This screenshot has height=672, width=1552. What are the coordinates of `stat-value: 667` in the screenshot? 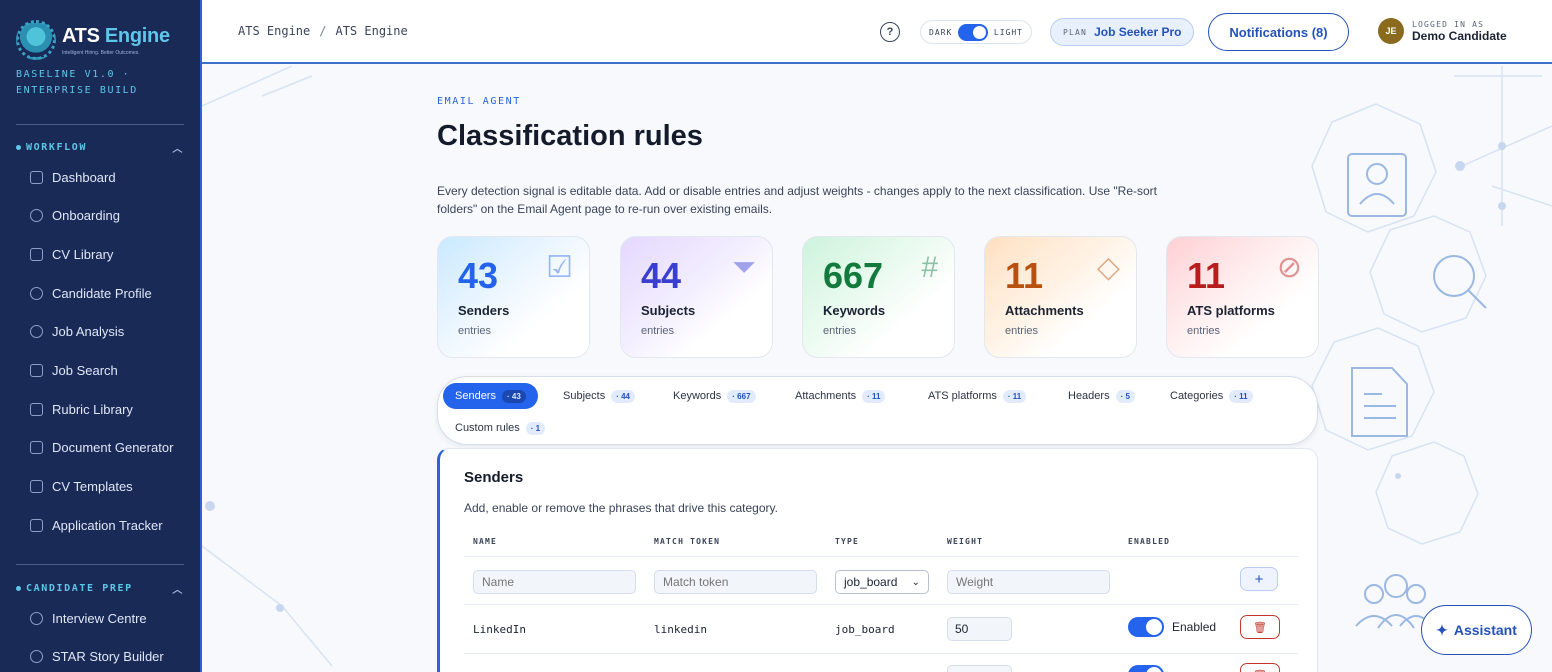 It's located at (853, 275).